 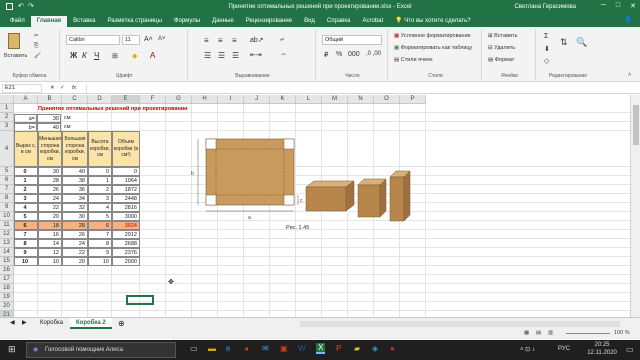 What do you see at coordinates (187, 21) in the screenshot?
I see `tab-formulas: Формулы` at bounding box center [187, 21].